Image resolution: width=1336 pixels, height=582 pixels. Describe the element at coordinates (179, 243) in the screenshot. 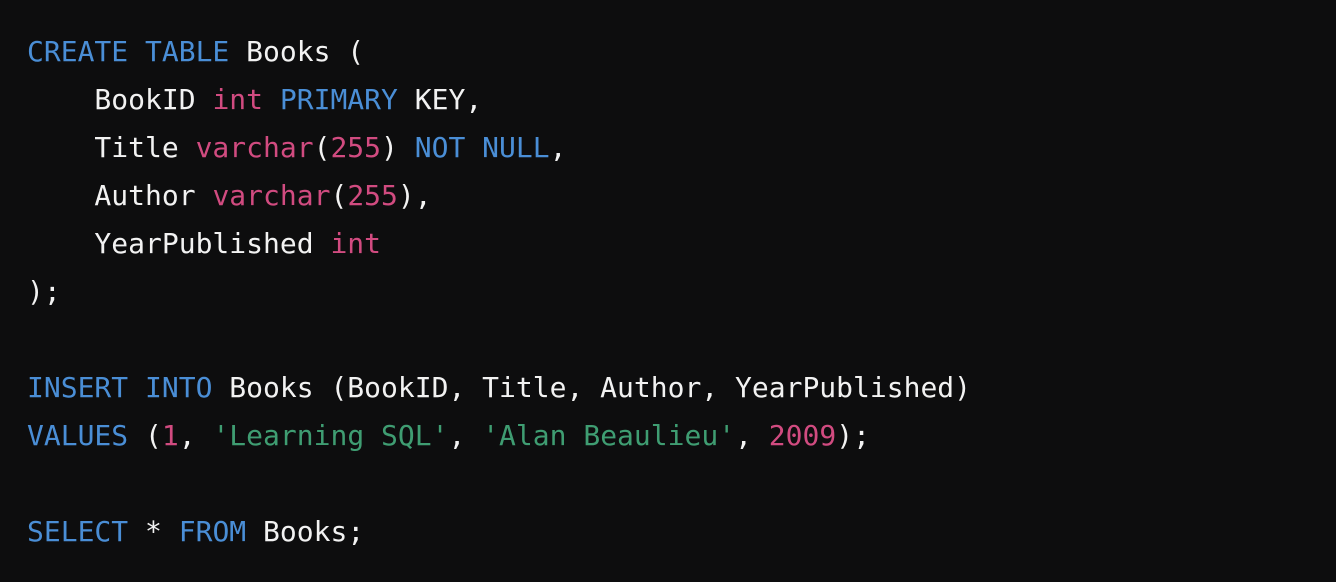

I see `code-token-plain: YearPublished` at that location.